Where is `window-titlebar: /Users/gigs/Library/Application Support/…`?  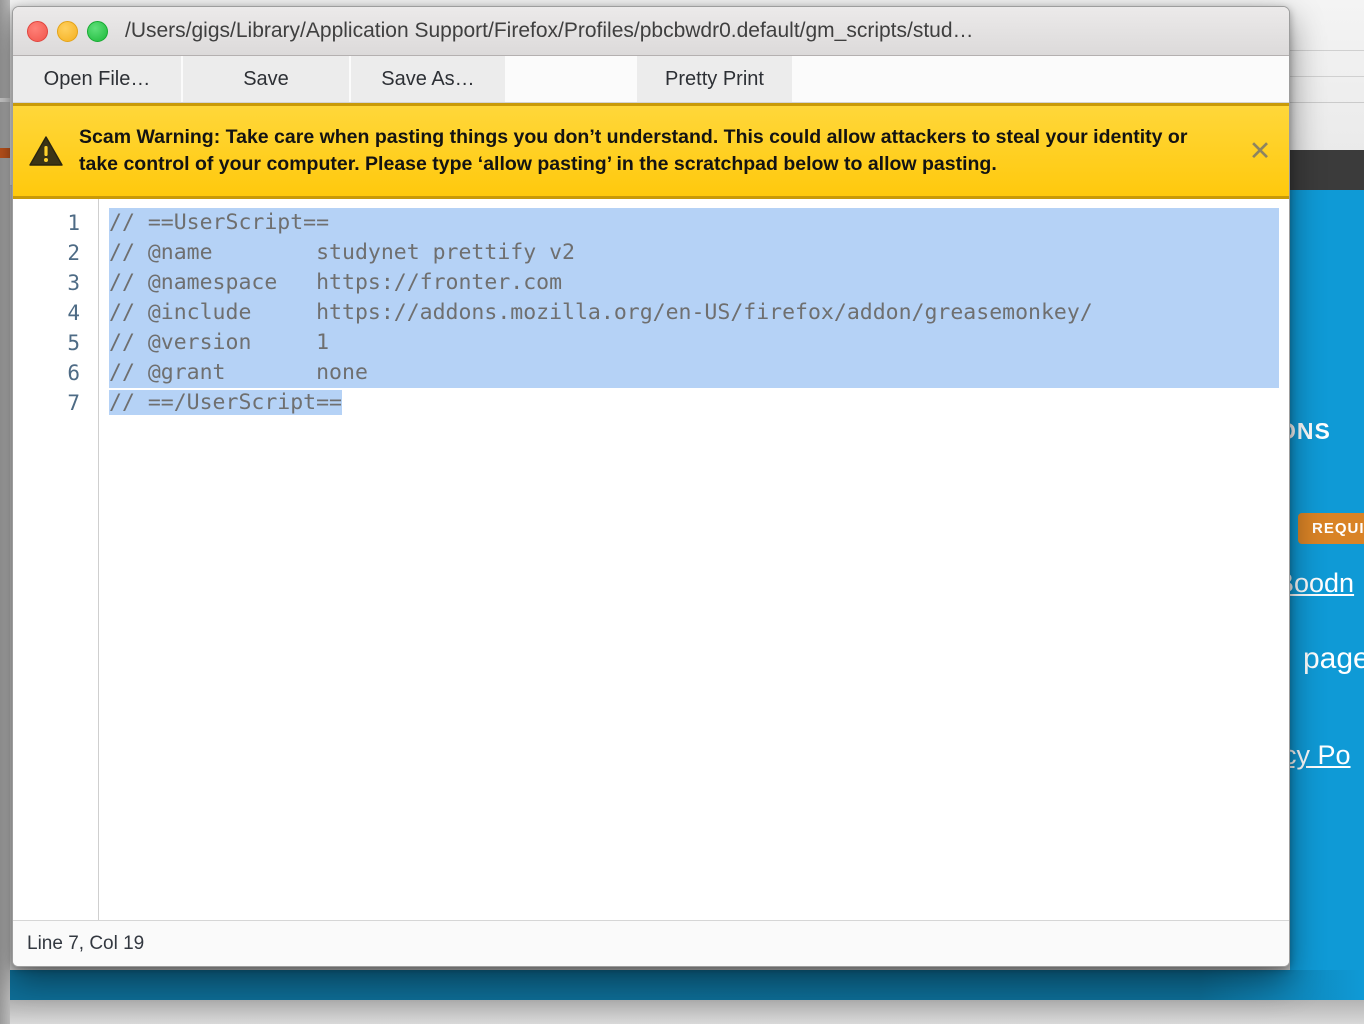
window-titlebar: /Users/gigs/Library/Application Support/… is located at coordinates (651, 31).